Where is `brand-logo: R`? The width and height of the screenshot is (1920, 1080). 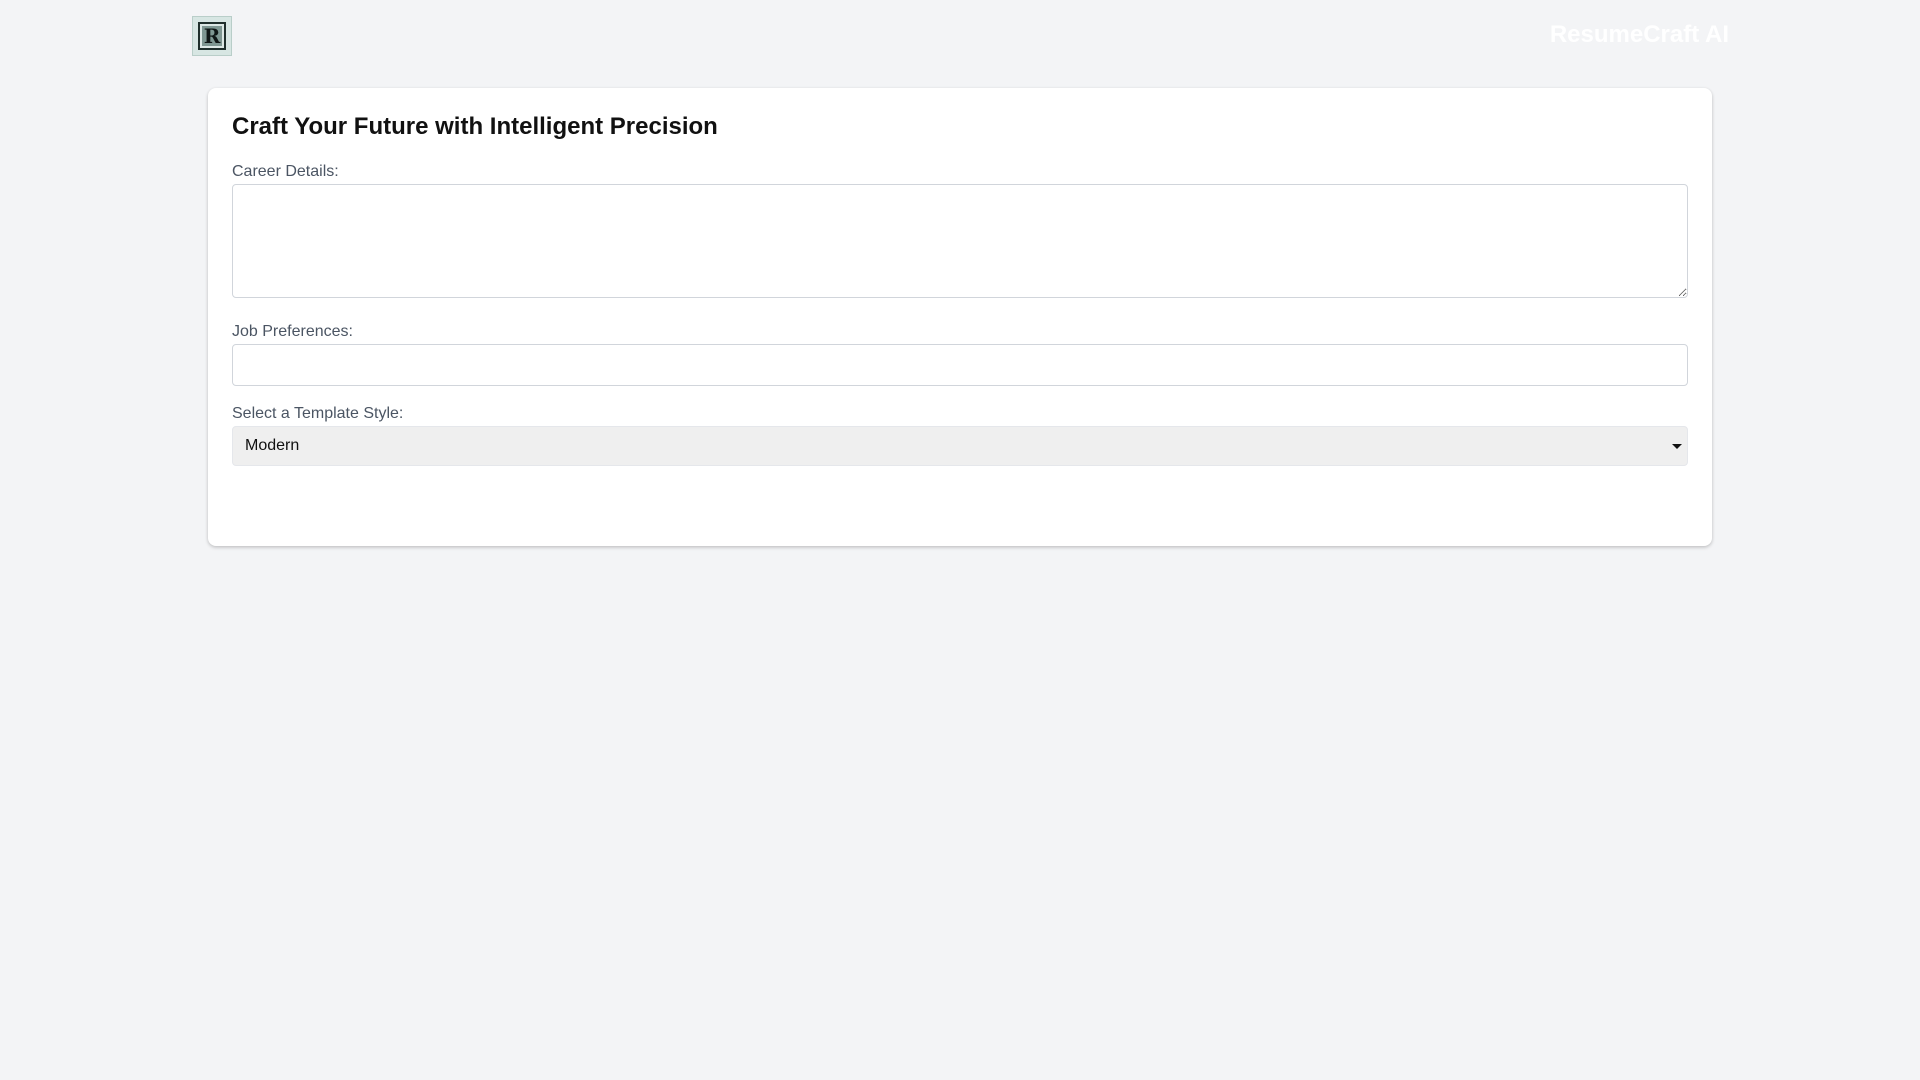
brand-logo: R is located at coordinates (212, 36).